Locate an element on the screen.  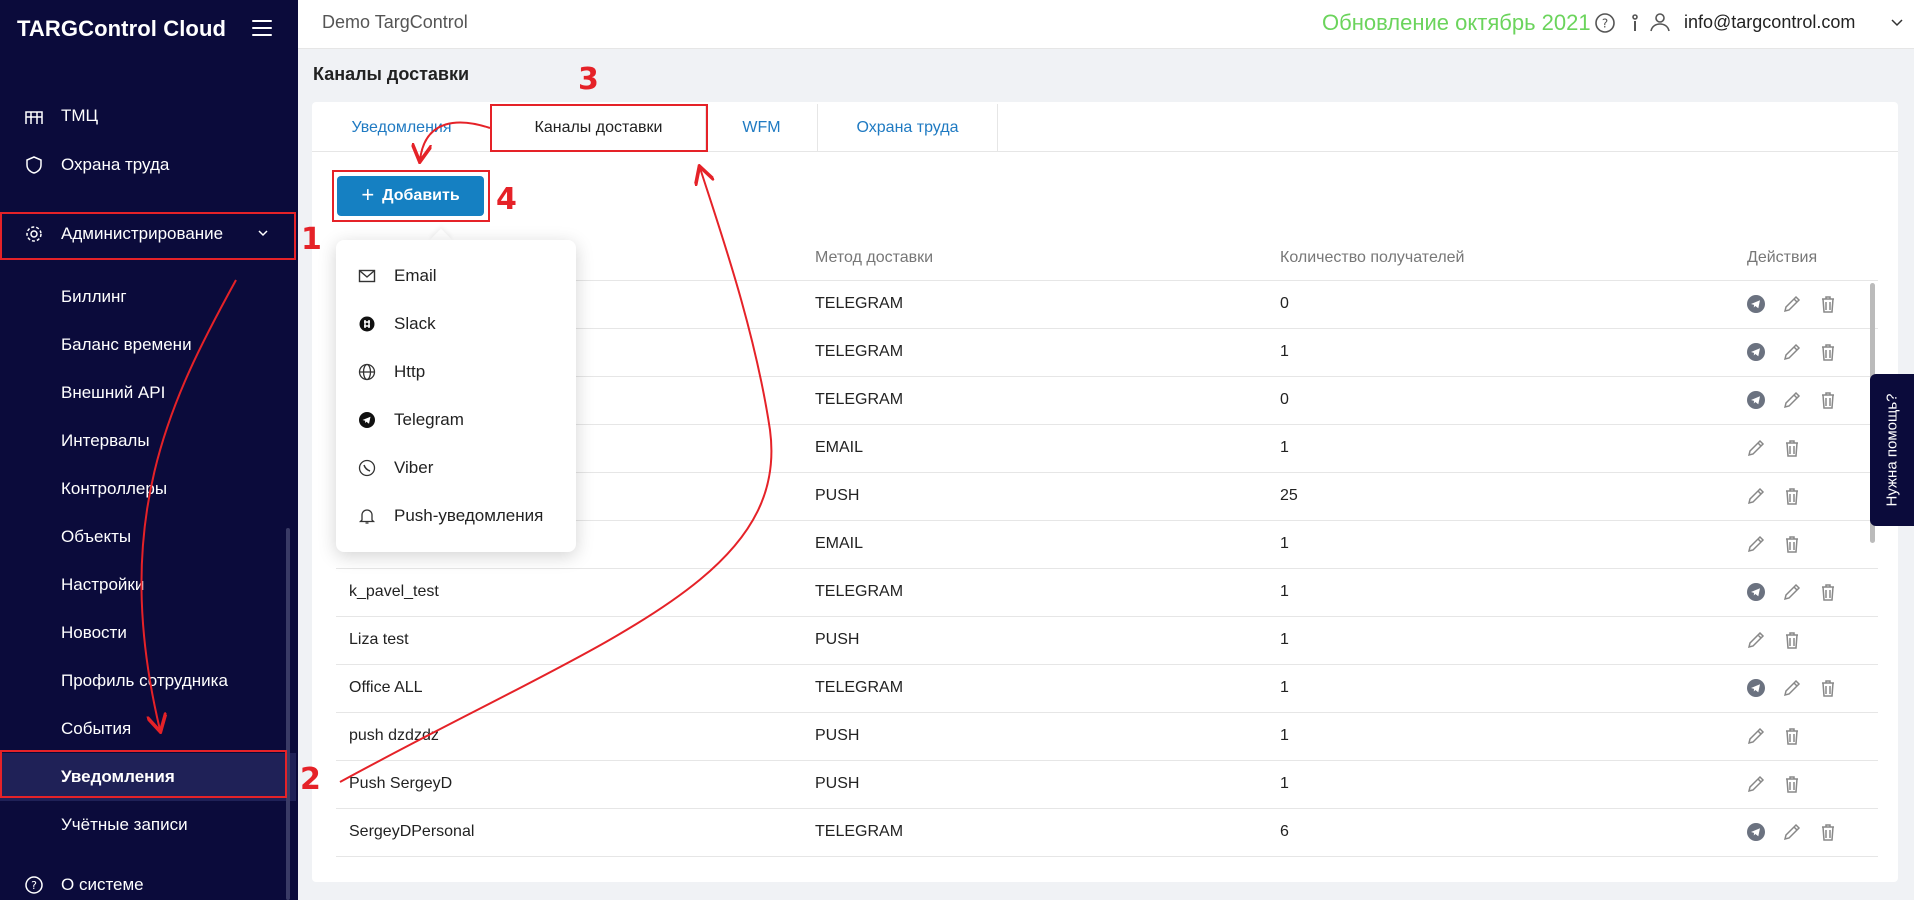
user-icon is located at coordinates (1660, 22).